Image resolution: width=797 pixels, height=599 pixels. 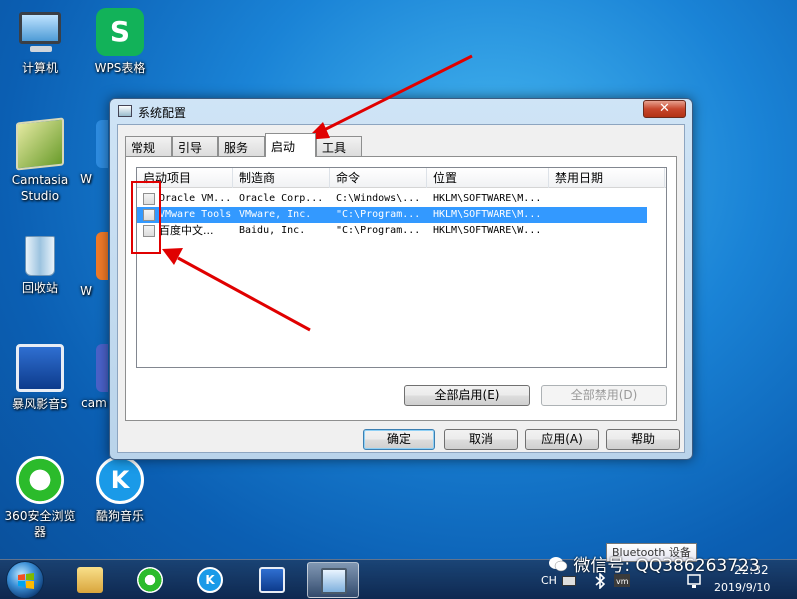 I want to click on watermark: 微信号: QQ386263723, so click(x=654, y=563).